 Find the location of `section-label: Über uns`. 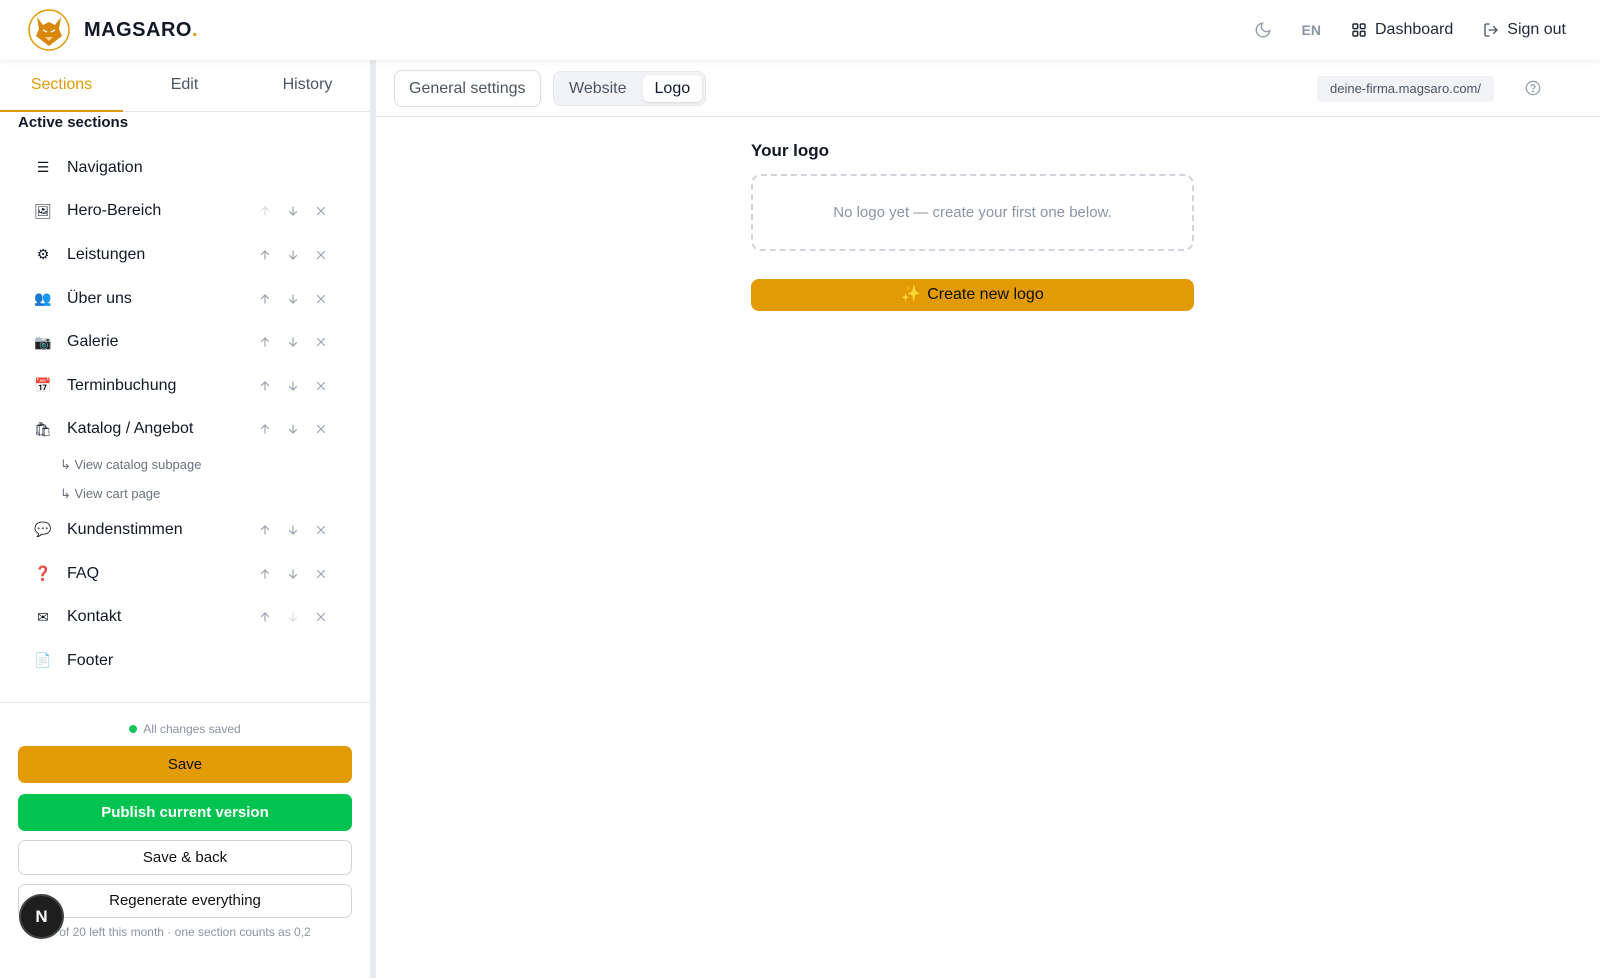

section-label: Über uns is located at coordinates (99, 298).